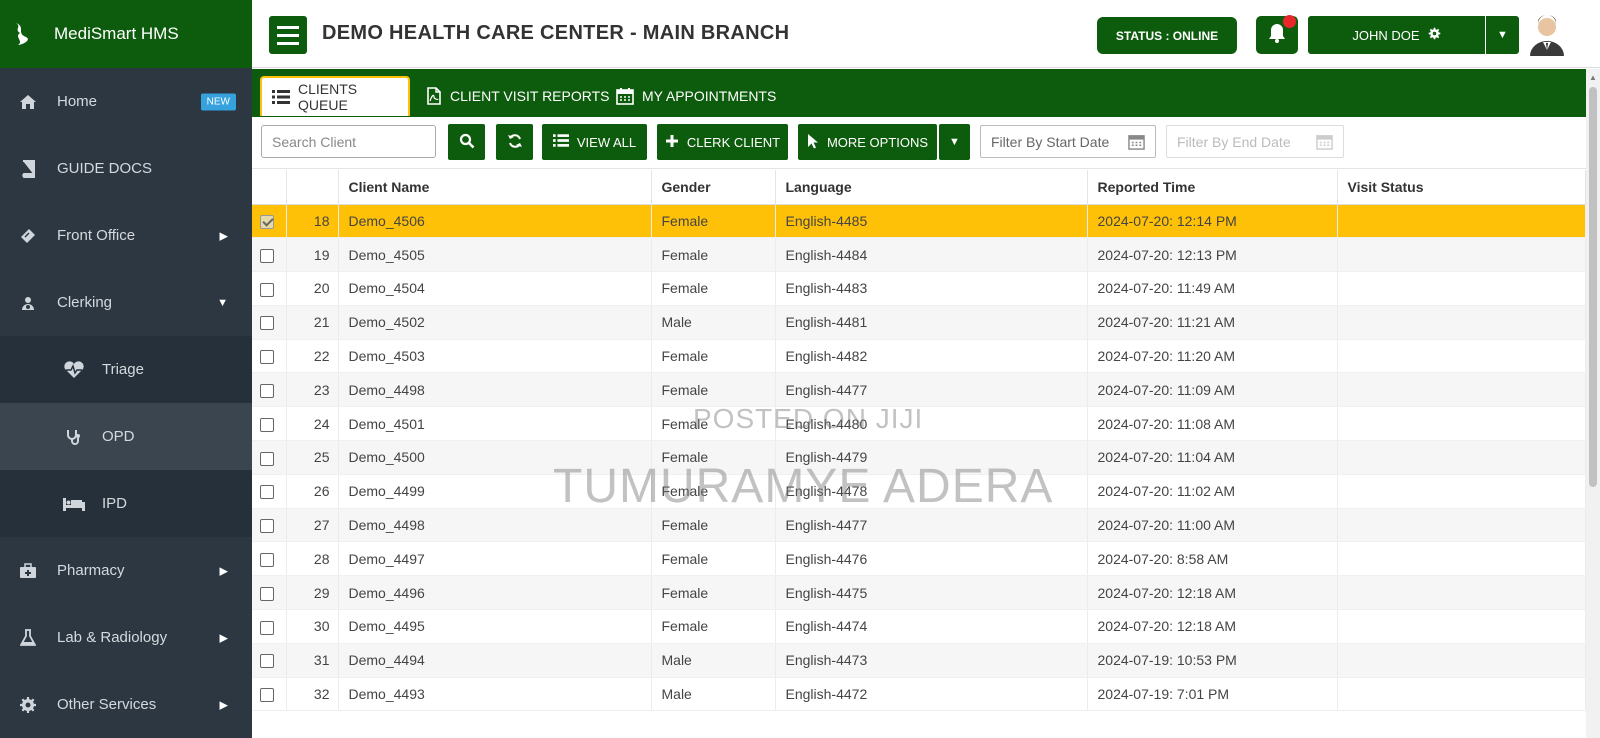 This screenshot has height=738, width=1600. What do you see at coordinates (1255, 141) in the screenshot?
I see `end-date-filter: Filter By End Date` at bounding box center [1255, 141].